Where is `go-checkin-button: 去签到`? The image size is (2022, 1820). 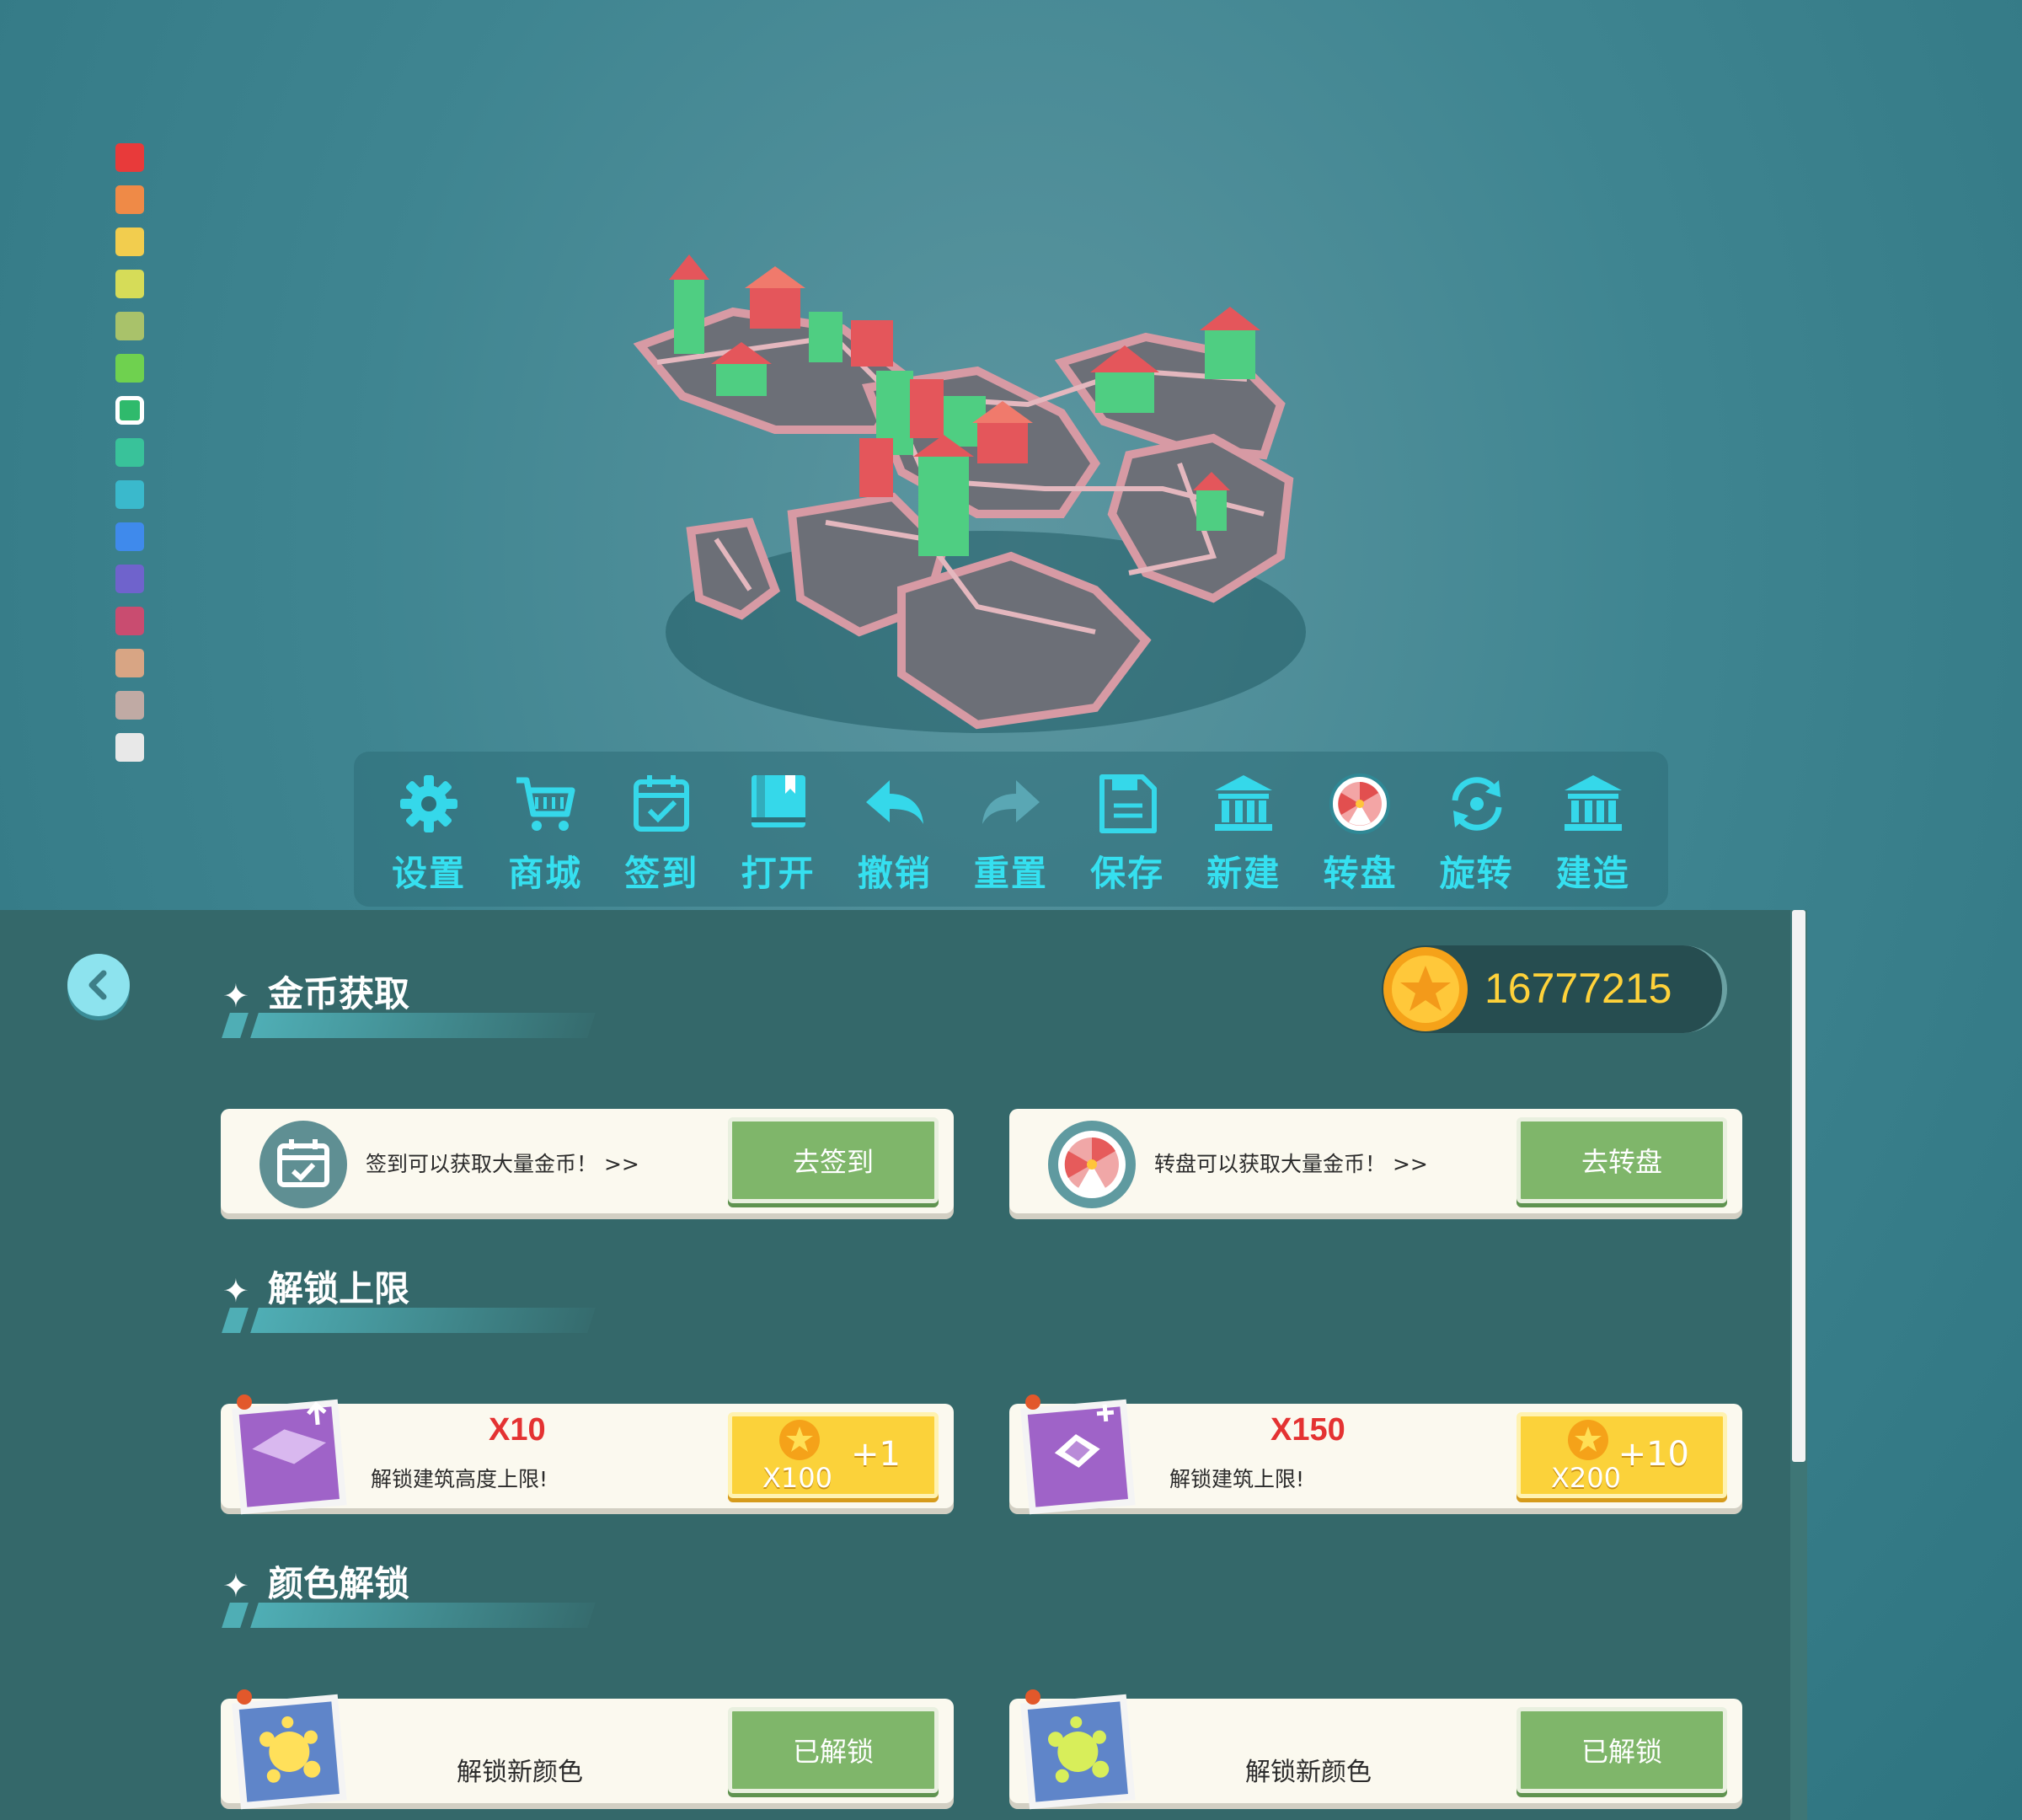
go-checkin-button: 去签到 is located at coordinates (833, 1160).